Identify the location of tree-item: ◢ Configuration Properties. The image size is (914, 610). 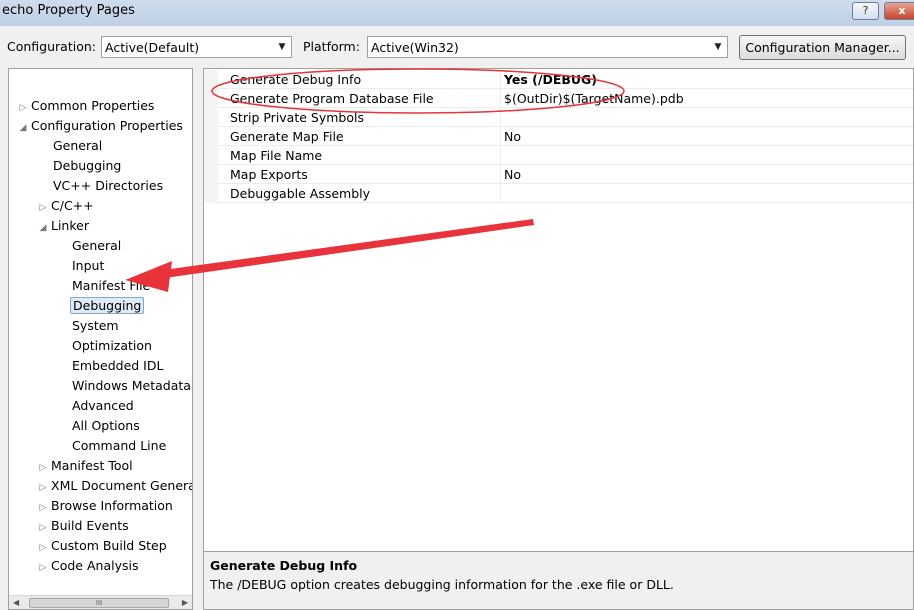
(101, 126).